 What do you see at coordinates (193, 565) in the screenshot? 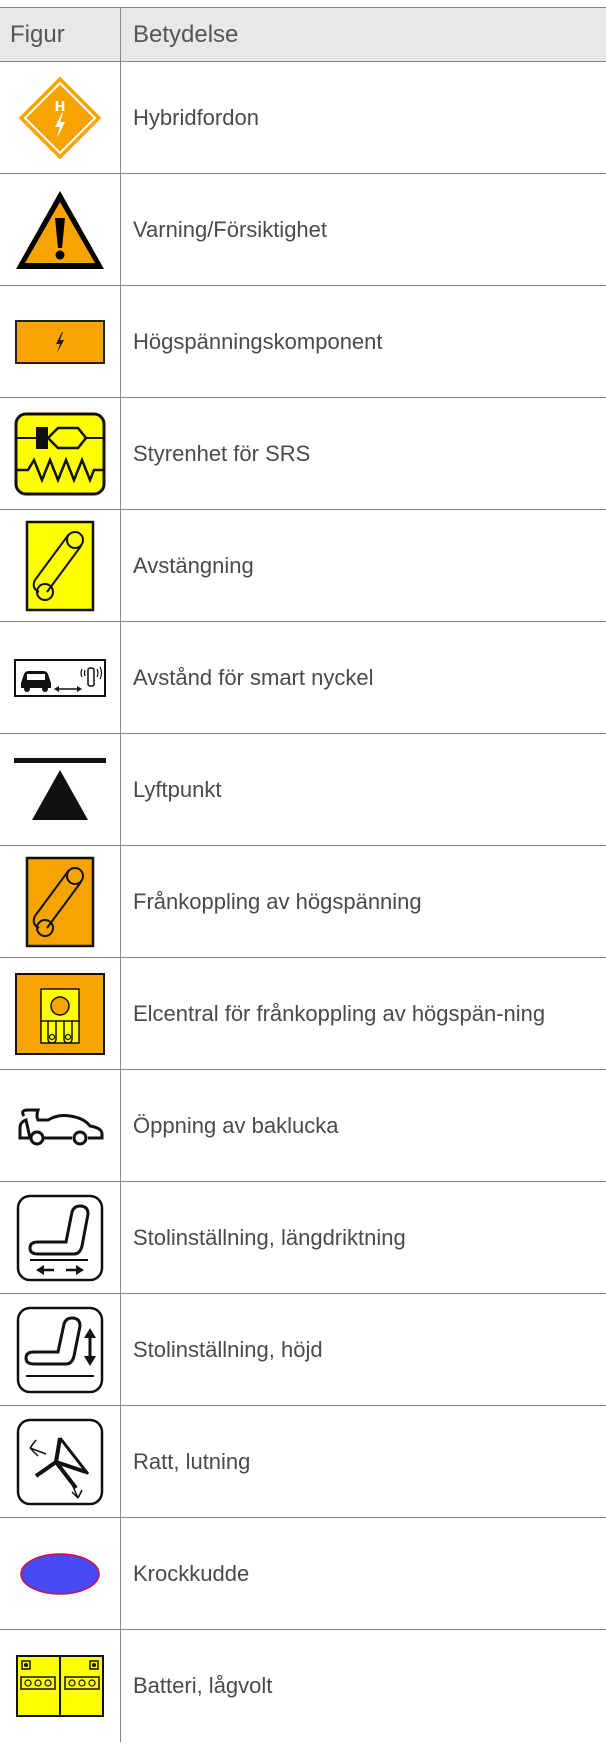
I see `meaning-text: Avstängning` at bounding box center [193, 565].